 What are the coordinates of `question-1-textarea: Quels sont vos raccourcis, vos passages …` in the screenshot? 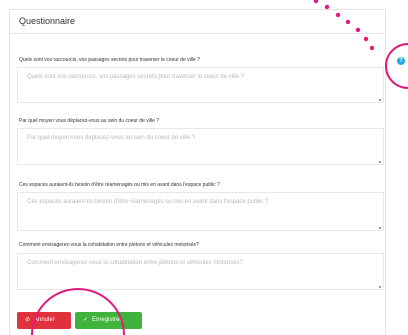 It's located at (200, 85).